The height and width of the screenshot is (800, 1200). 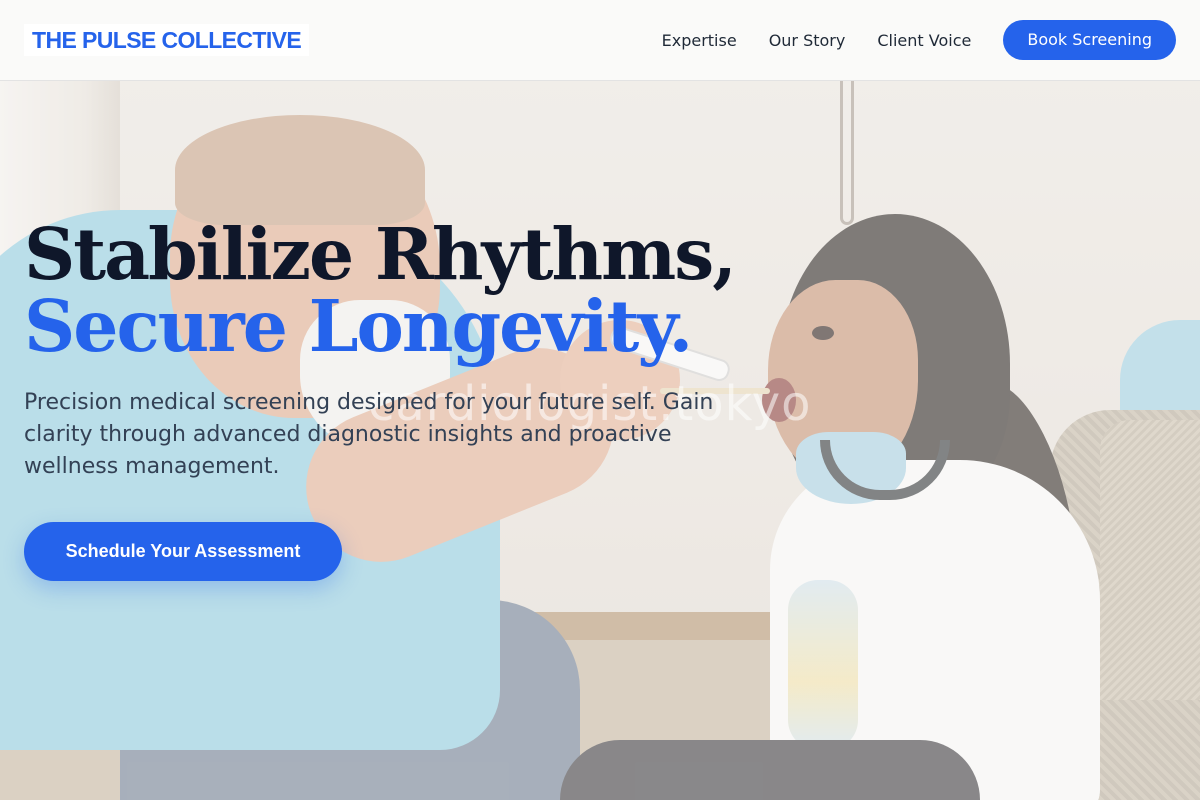 What do you see at coordinates (358, 326) in the screenshot?
I see `hero-headline-line2: Secure Longevity.` at bounding box center [358, 326].